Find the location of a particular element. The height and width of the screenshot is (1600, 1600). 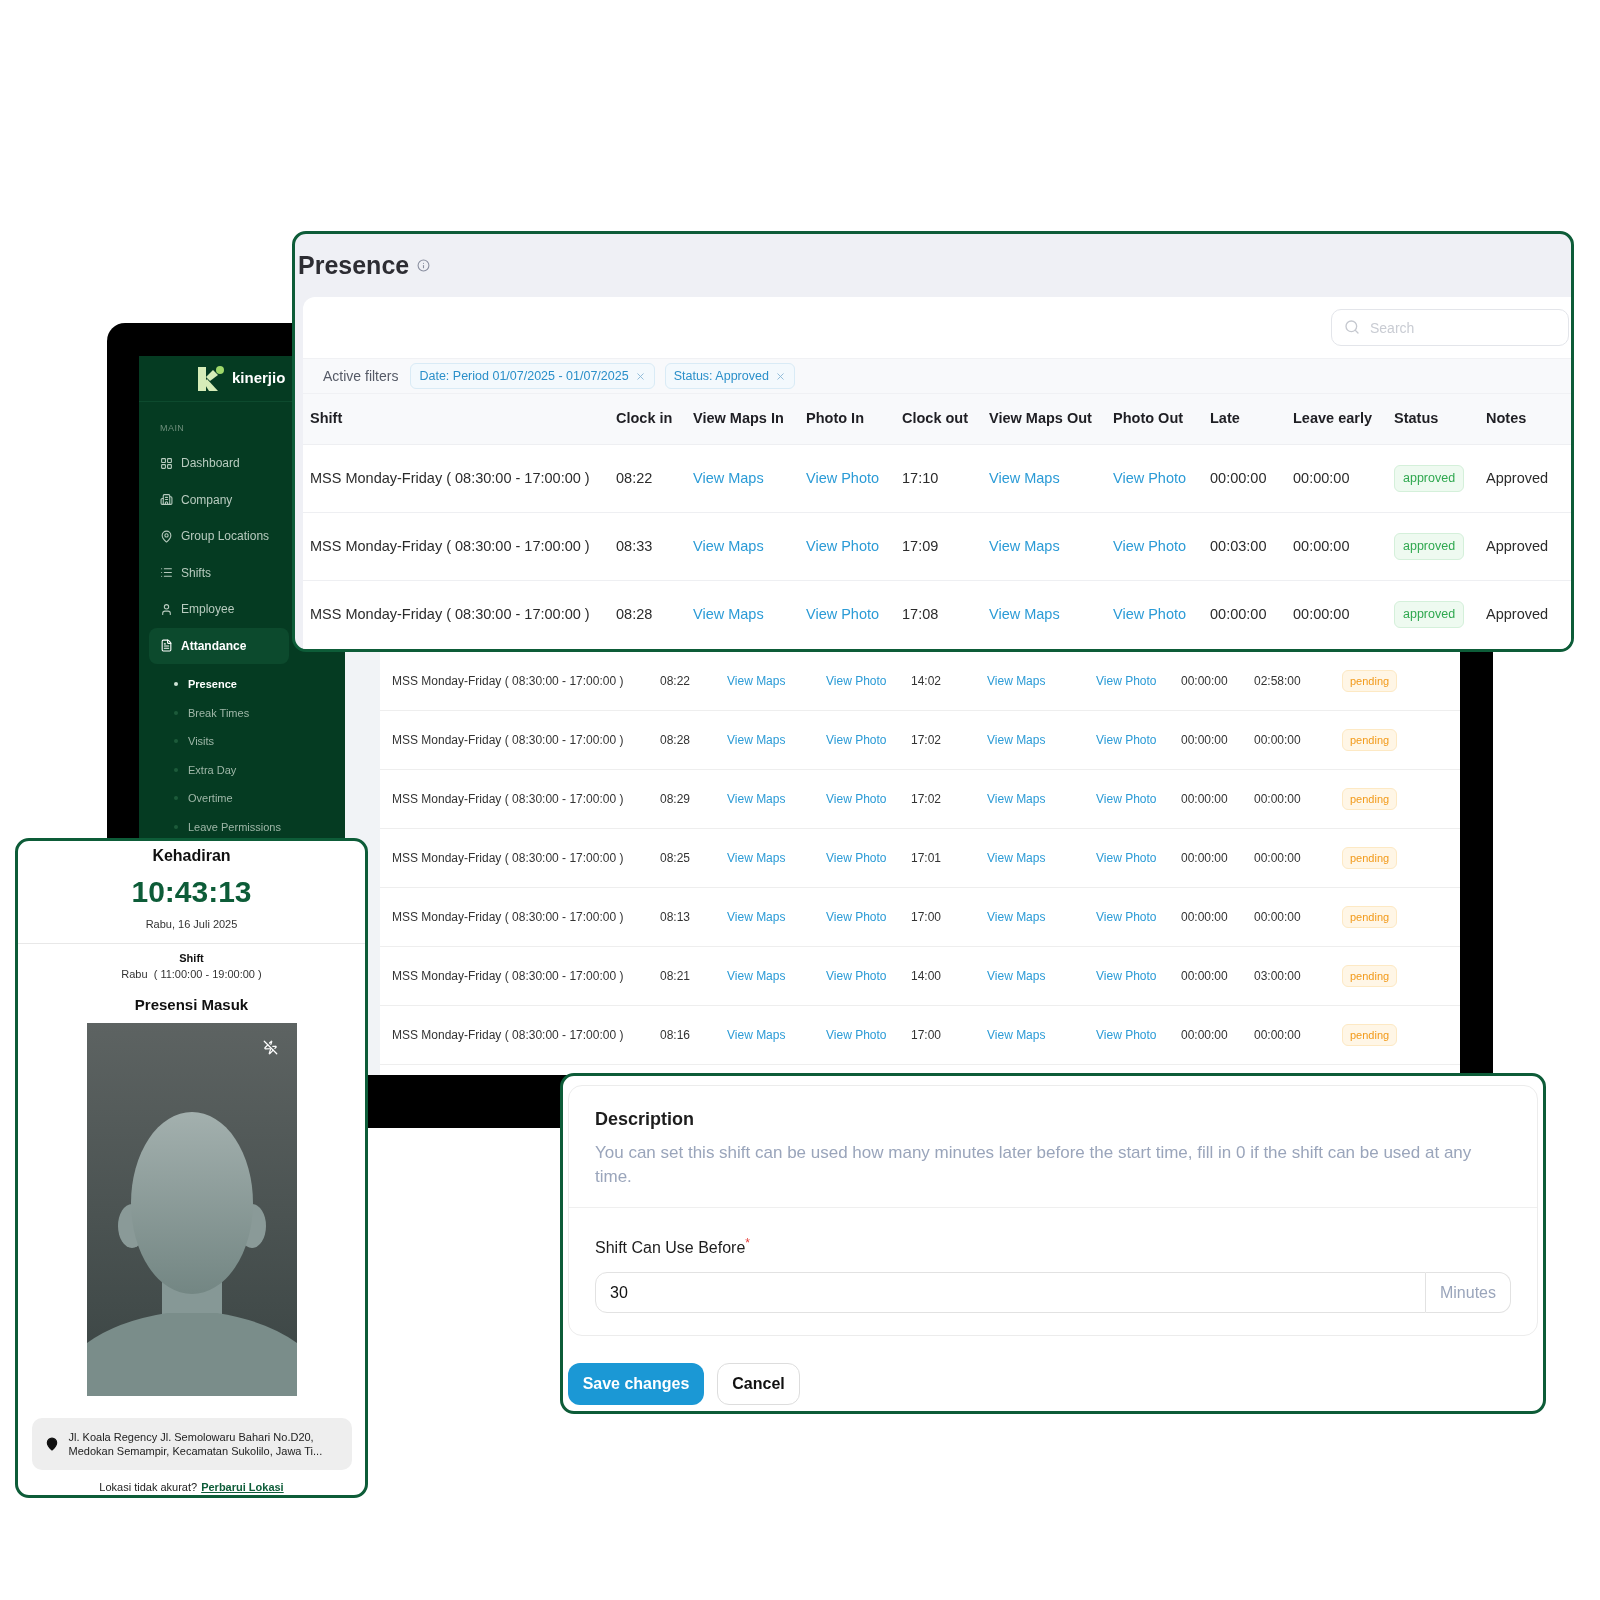

sidebar-item: Group Locations is located at coordinates (219, 536).